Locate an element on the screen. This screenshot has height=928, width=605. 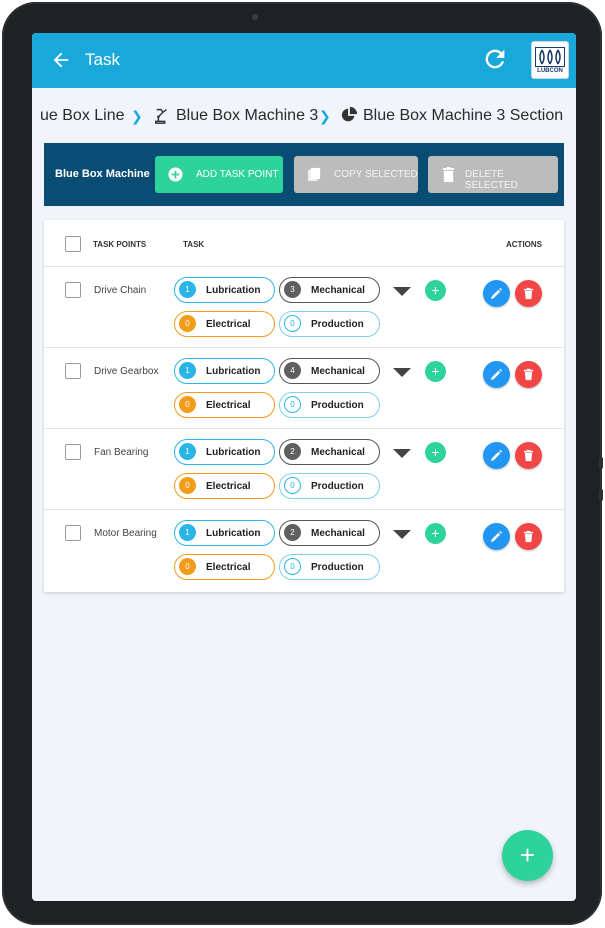
task-point-name: Motor Bearing is located at coordinates (125, 533).